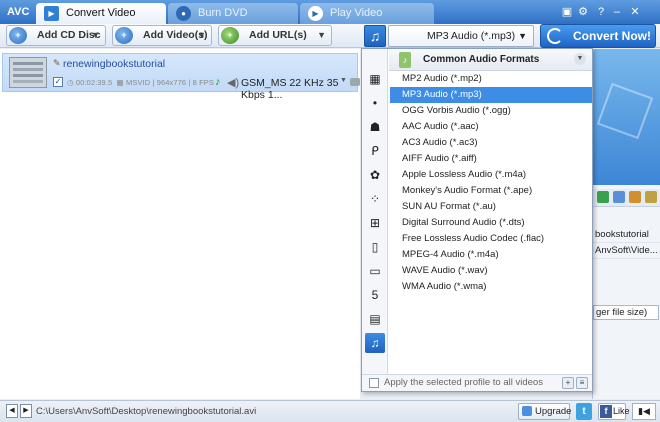 This screenshot has height=422, width=660. What do you see at coordinates (491, 111) in the screenshot?
I see `format-item: OGG Vorbis Audio (*.ogg)` at bounding box center [491, 111].